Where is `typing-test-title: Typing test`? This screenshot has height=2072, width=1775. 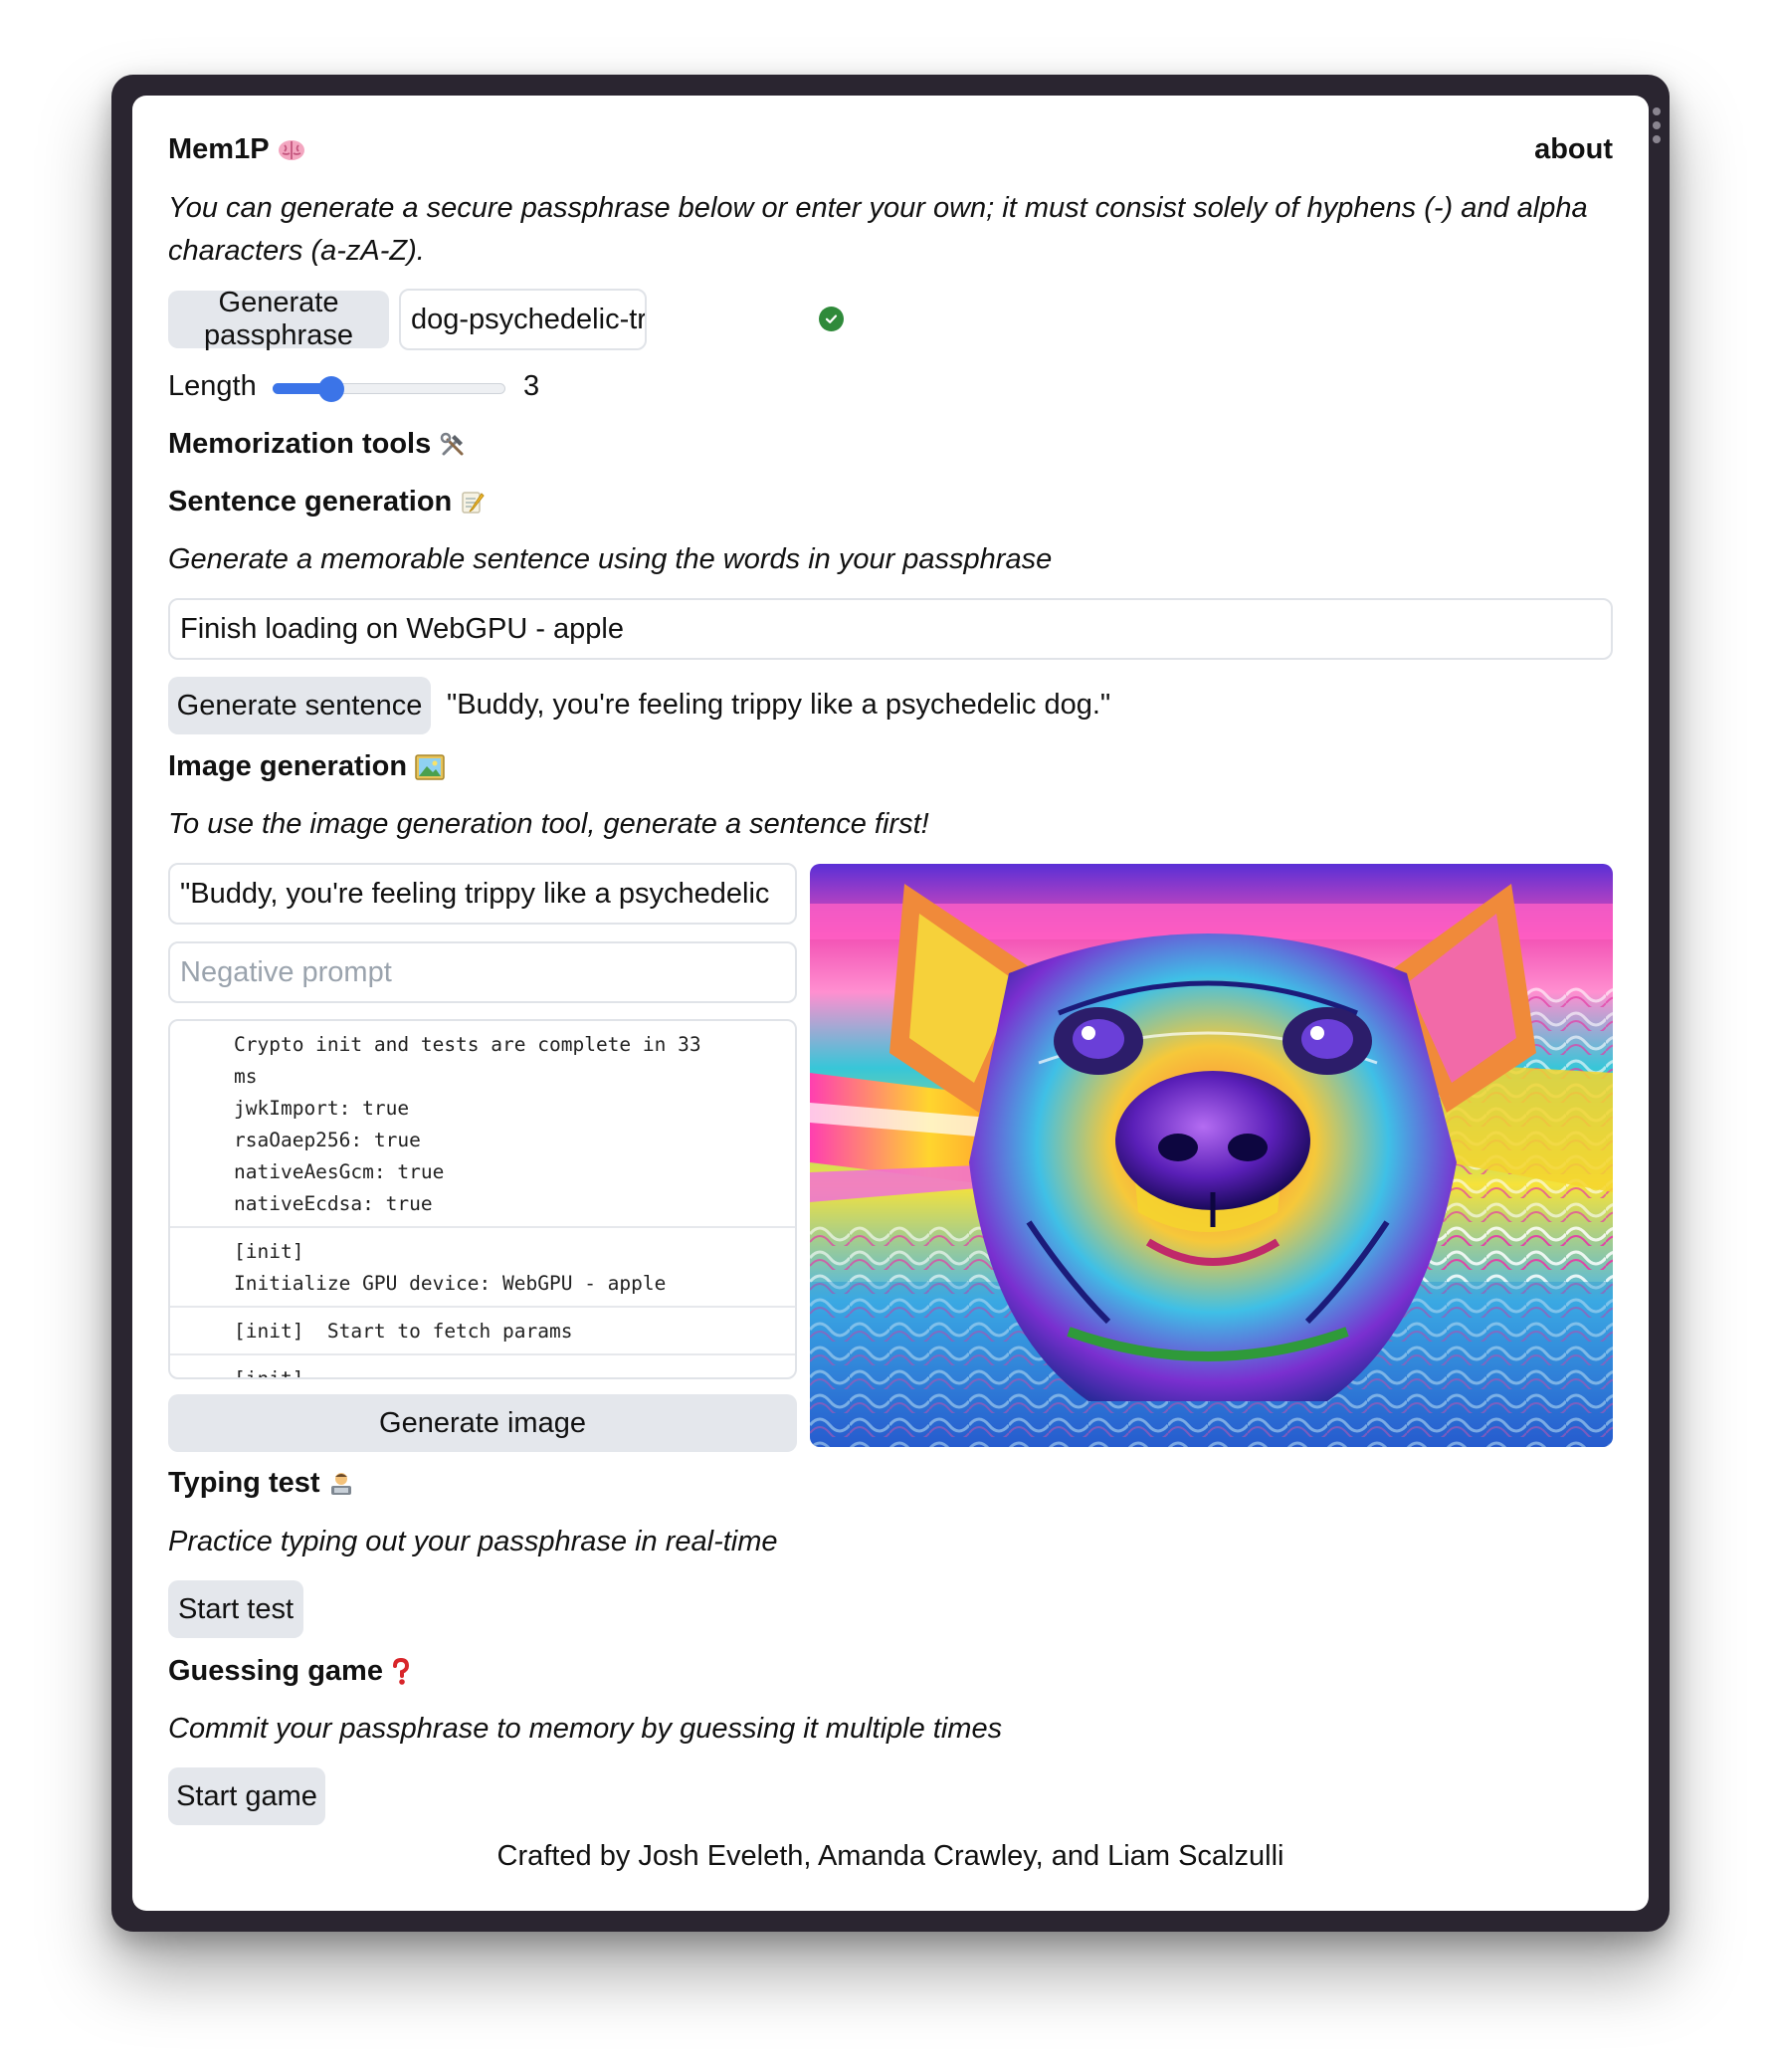
typing-test-title: Typing test is located at coordinates (244, 1483).